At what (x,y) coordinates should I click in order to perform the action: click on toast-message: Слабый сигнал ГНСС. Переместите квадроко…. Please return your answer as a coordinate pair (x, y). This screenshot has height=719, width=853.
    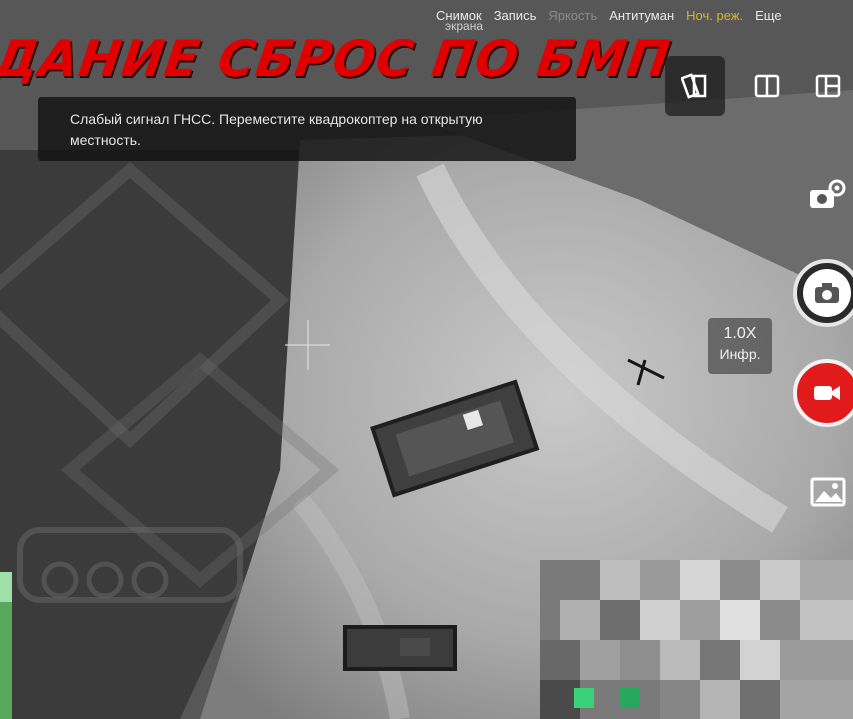
    Looking at the image, I should click on (276, 129).